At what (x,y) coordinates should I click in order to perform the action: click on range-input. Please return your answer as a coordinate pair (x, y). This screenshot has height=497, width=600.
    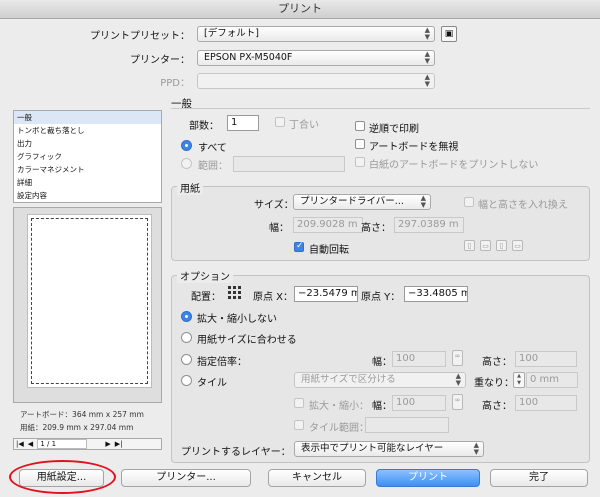
    Looking at the image, I should click on (289, 164).